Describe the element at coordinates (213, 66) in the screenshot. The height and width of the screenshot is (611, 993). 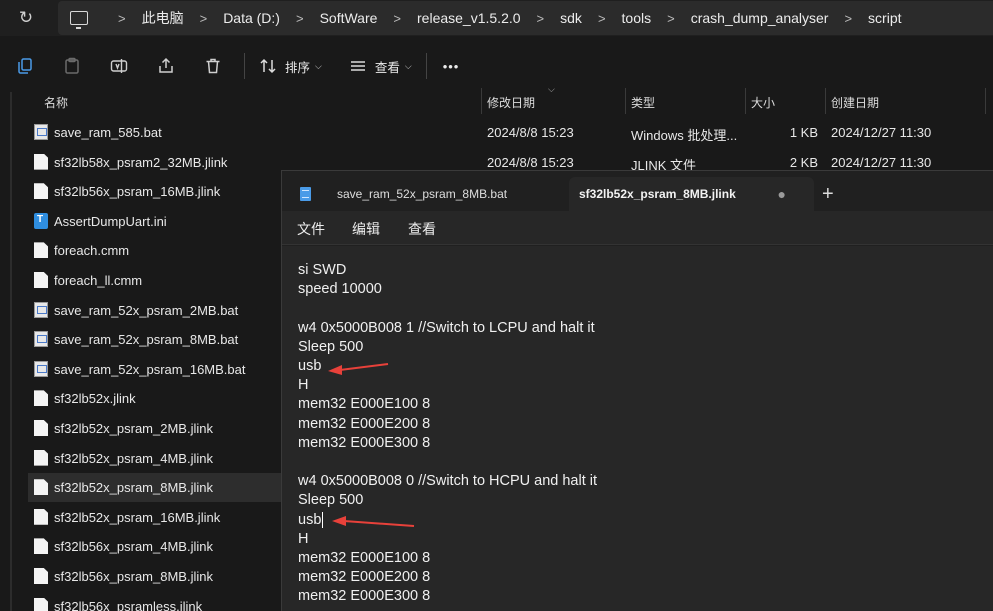
I see `delete-icon` at that location.